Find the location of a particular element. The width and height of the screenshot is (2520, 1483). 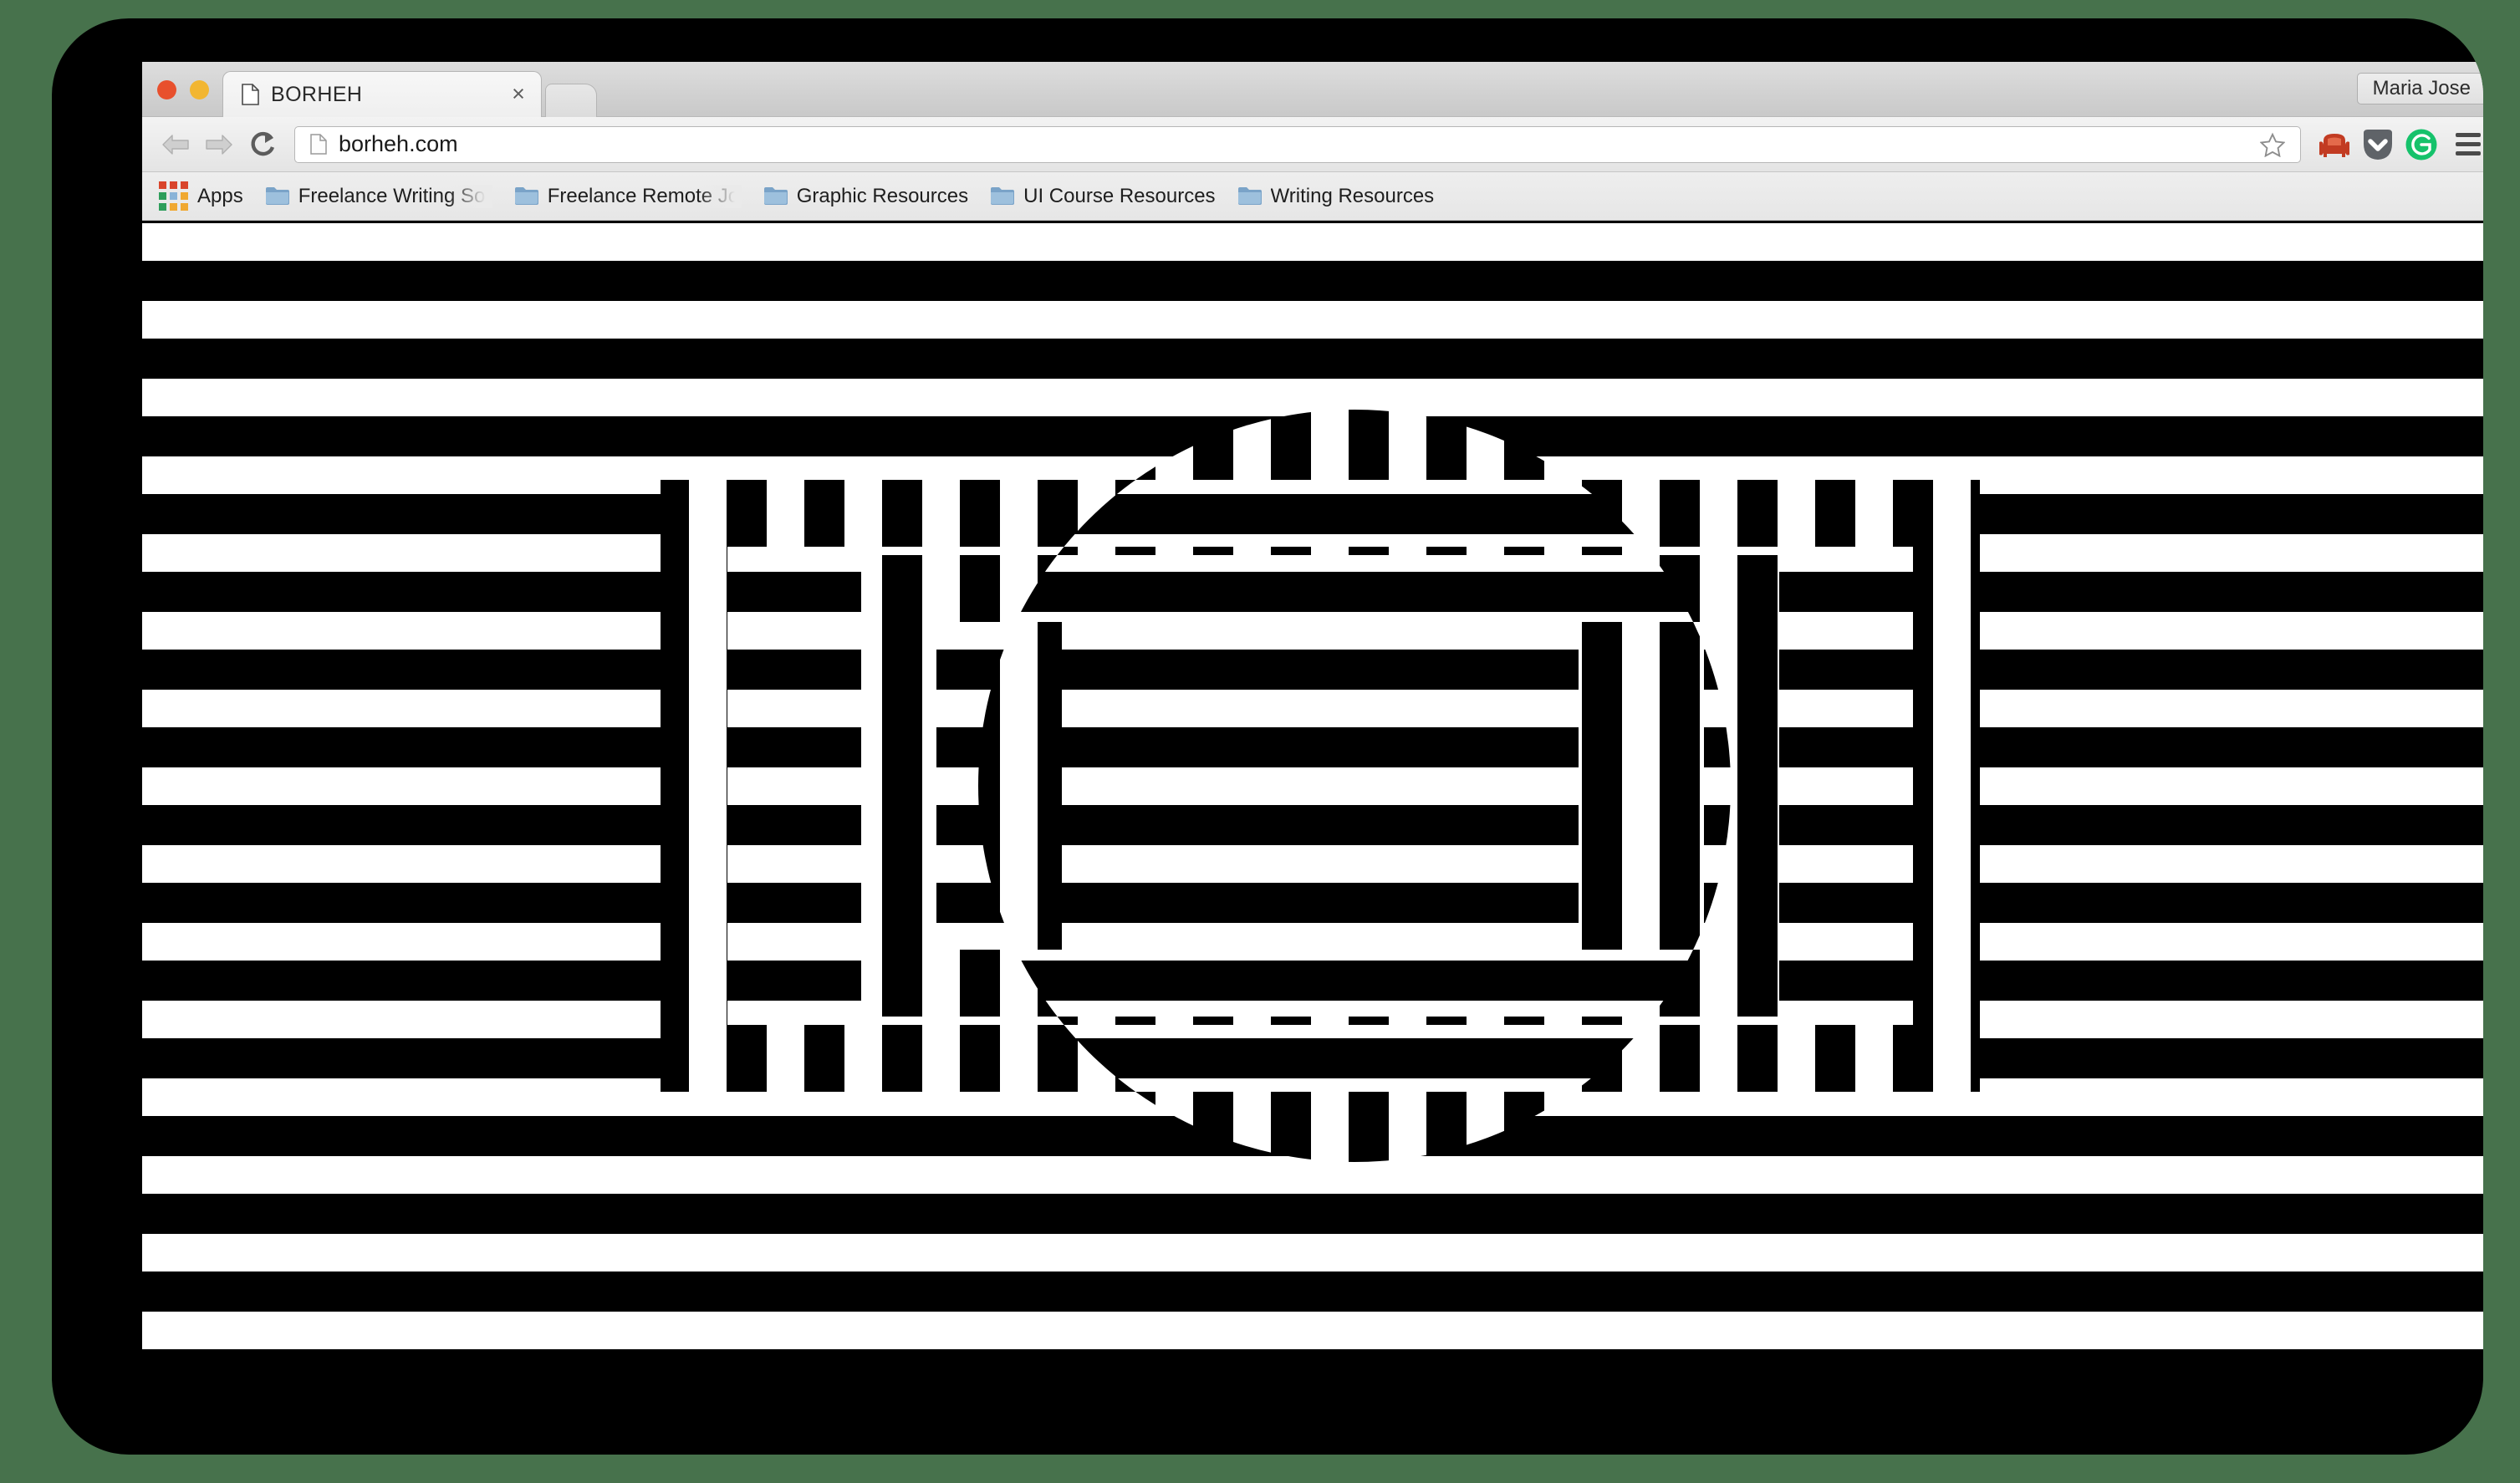

reload-button is located at coordinates (262, 144).